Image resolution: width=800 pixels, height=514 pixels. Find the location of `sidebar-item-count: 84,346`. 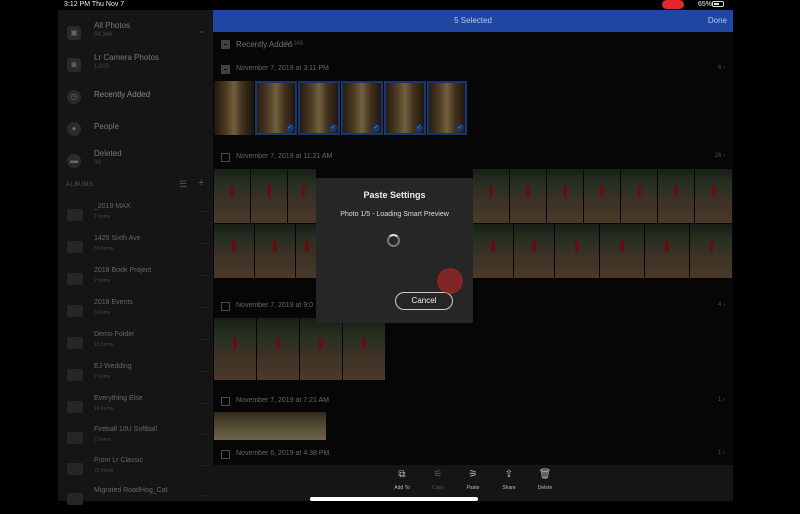

sidebar-item-count: 84,346 is located at coordinates (103, 35).